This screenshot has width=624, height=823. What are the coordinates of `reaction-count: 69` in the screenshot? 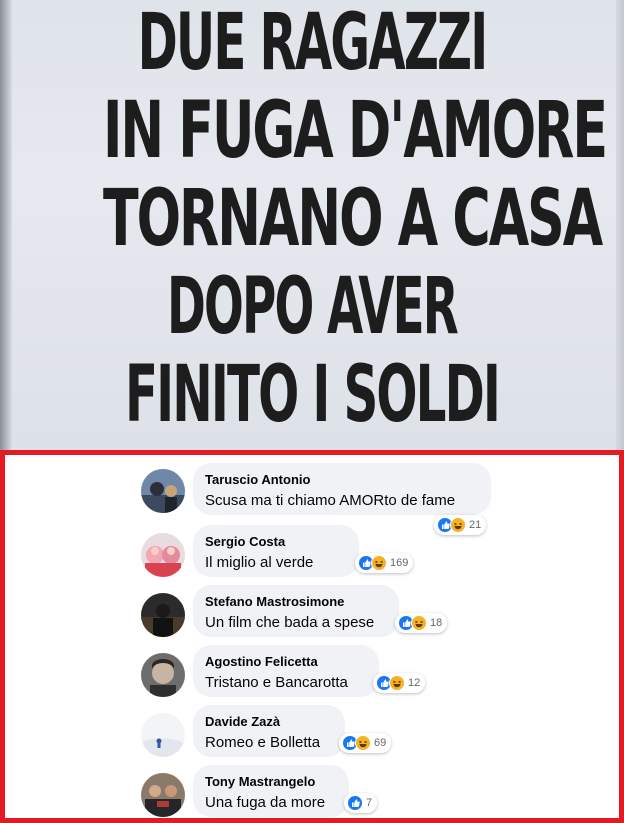 It's located at (380, 743).